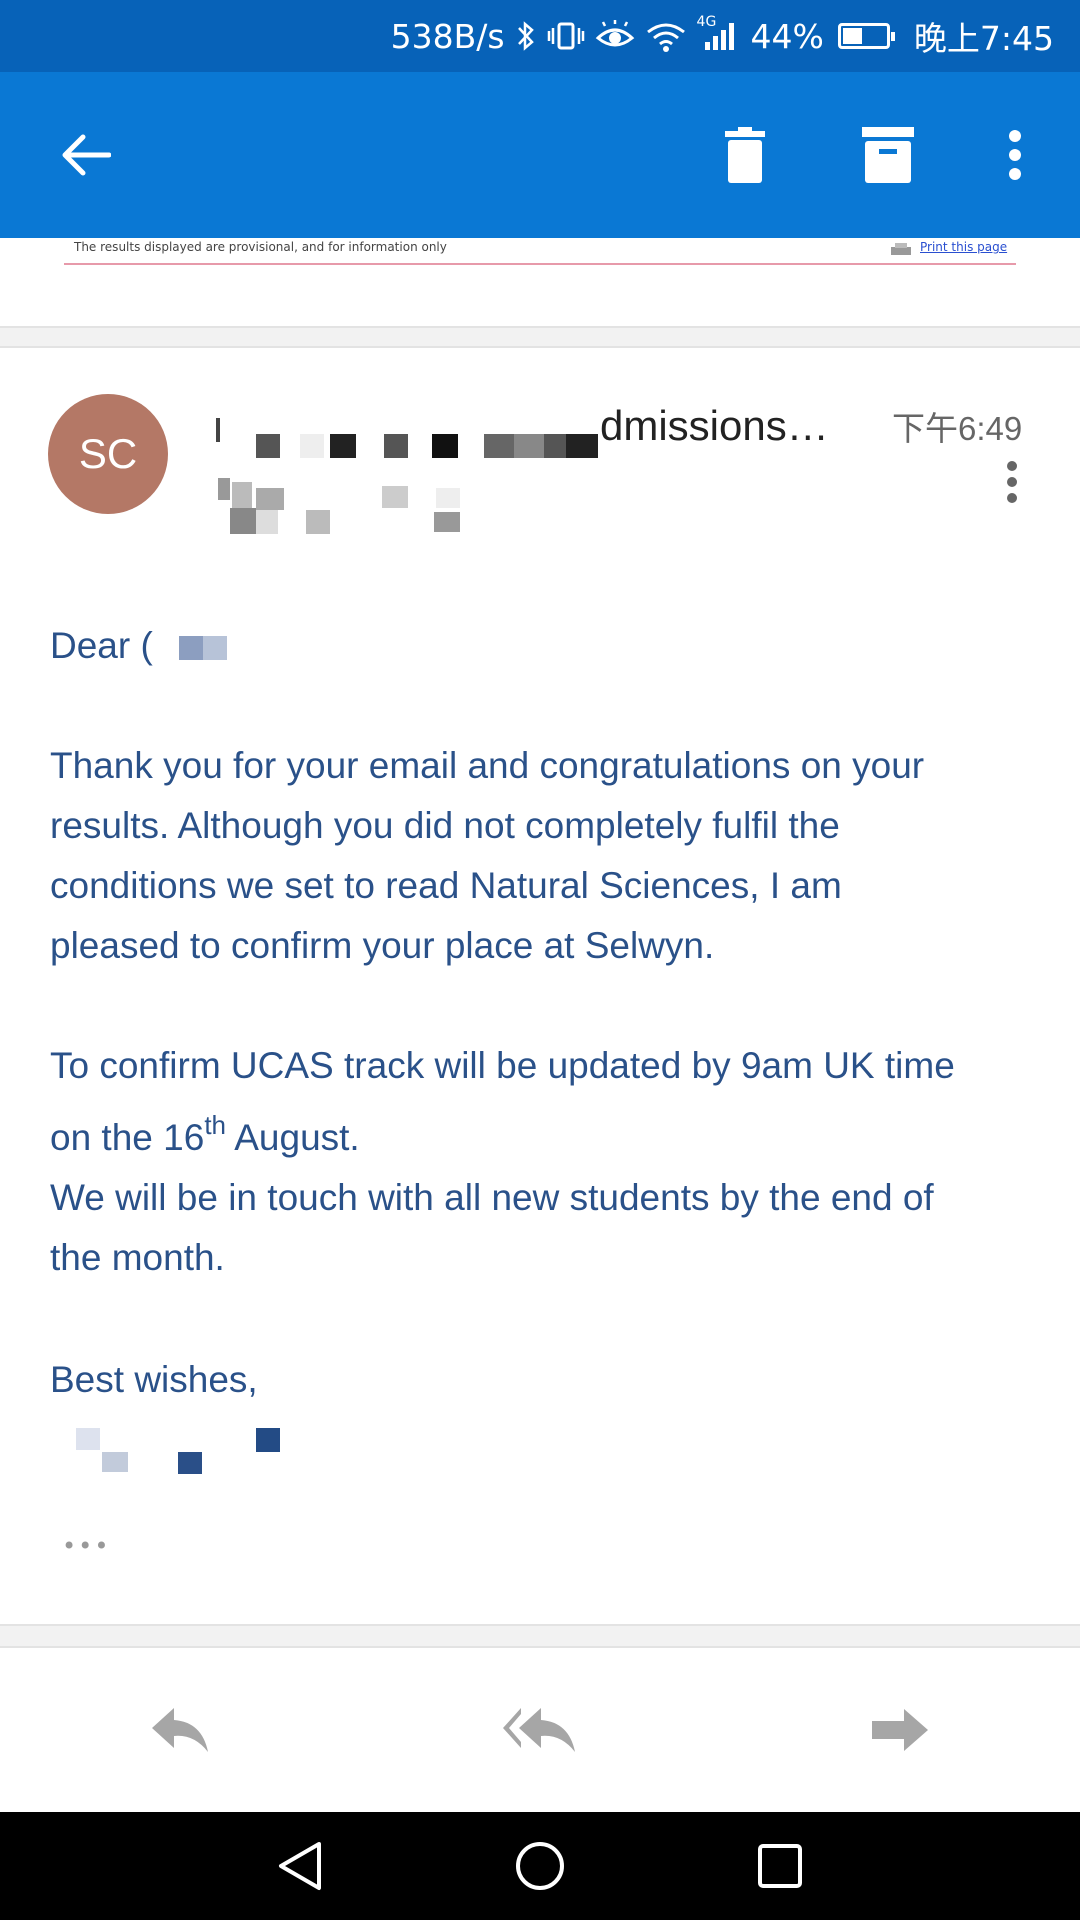 The height and width of the screenshot is (1920, 1080). I want to click on date-prefix: on the 16, so click(127, 1137).